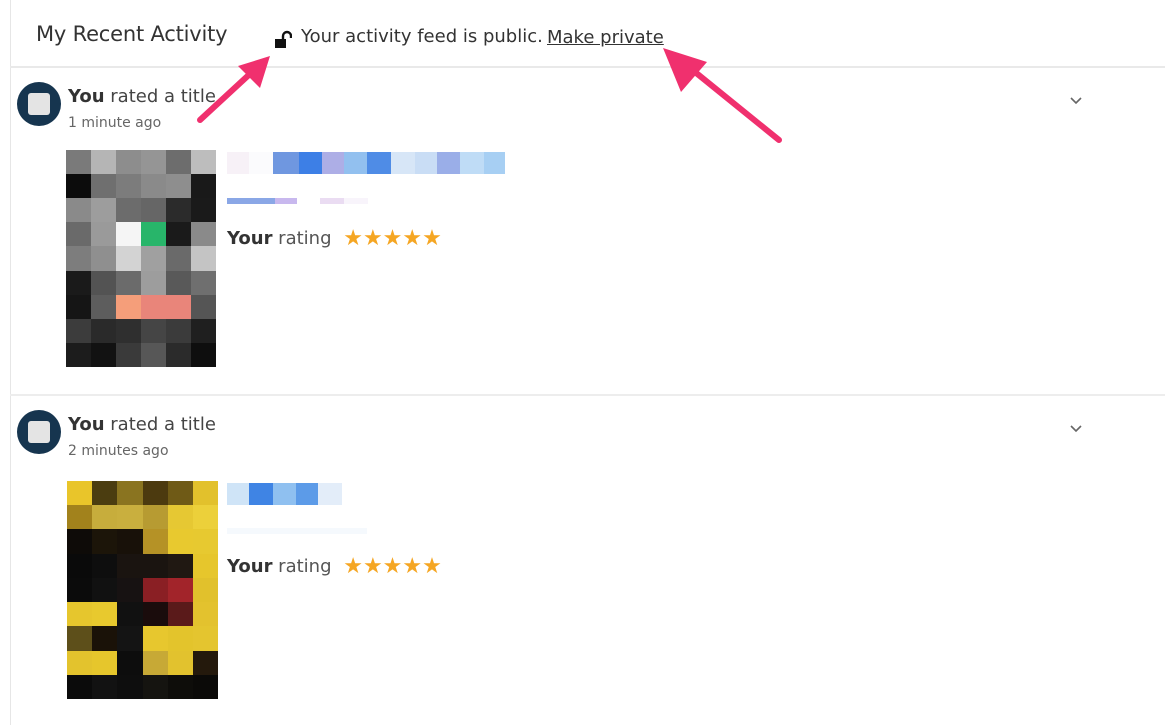 The height and width of the screenshot is (725, 1165). What do you see at coordinates (233, 89) in the screenshot?
I see `annotation-arrow-to-lock` at bounding box center [233, 89].